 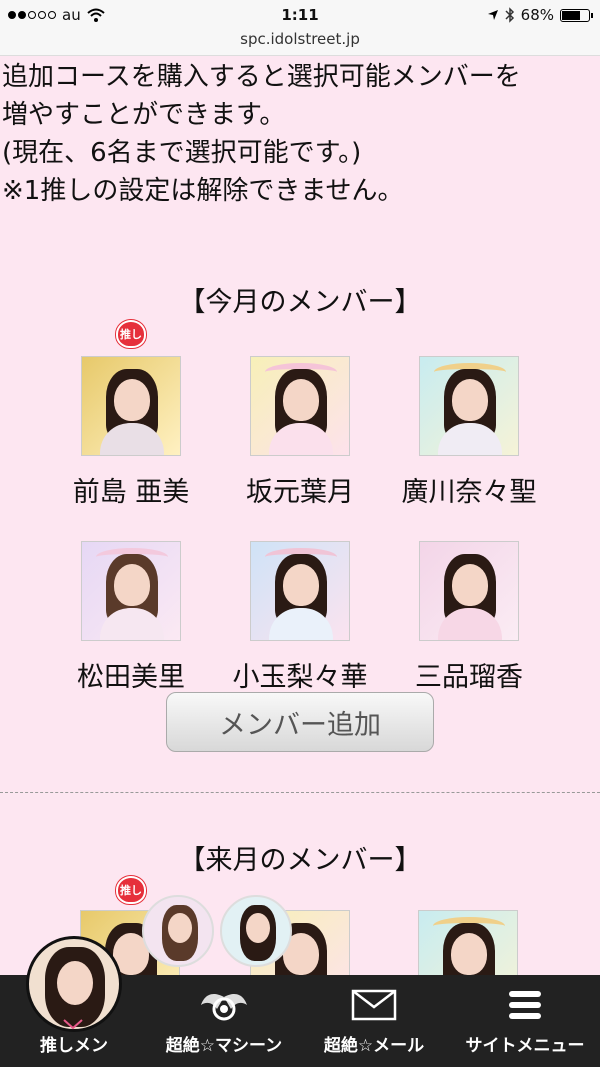 What do you see at coordinates (182, 153) in the screenshot?
I see `intro-line: (現在、6名まで選択可能です。)` at bounding box center [182, 153].